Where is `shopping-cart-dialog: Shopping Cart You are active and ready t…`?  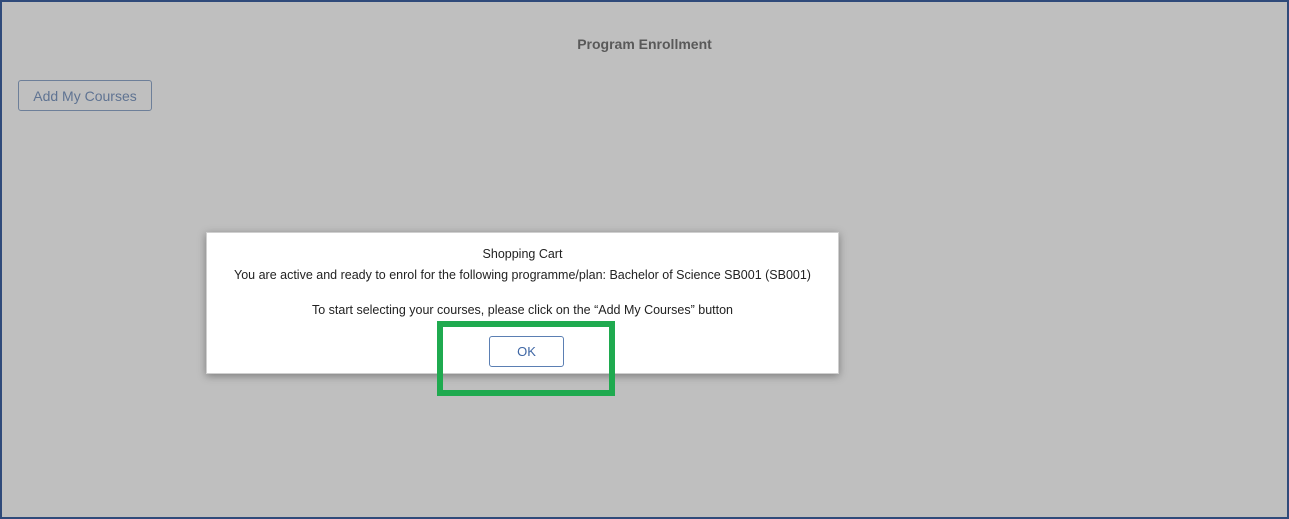 shopping-cart-dialog: Shopping Cart You are active and ready t… is located at coordinates (522, 303).